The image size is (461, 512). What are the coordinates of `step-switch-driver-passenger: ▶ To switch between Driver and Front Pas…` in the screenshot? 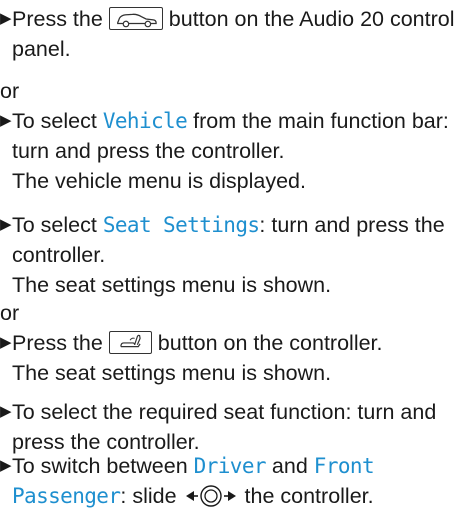 It's located at (230, 481).